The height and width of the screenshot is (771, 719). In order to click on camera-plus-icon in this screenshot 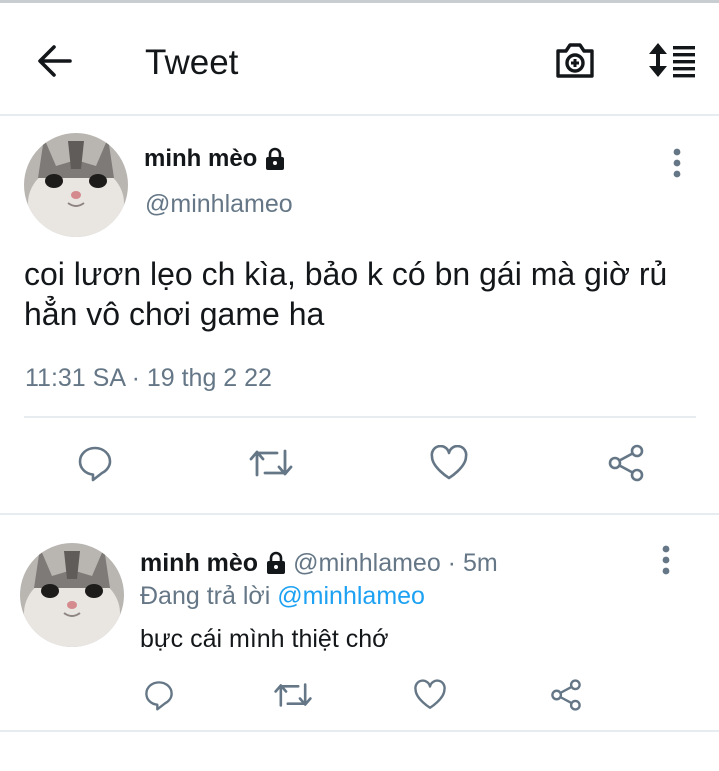, I will do `click(575, 62)`.